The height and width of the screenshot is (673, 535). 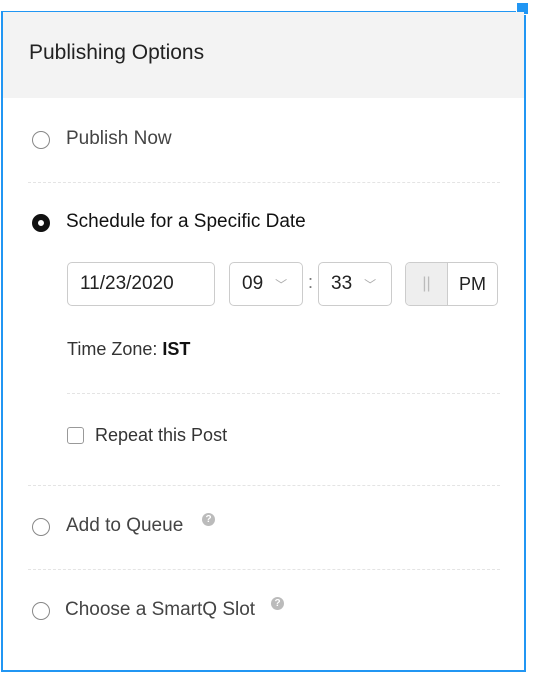 What do you see at coordinates (41, 223) in the screenshot?
I see `radio-schedule` at bounding box center [41, 223].